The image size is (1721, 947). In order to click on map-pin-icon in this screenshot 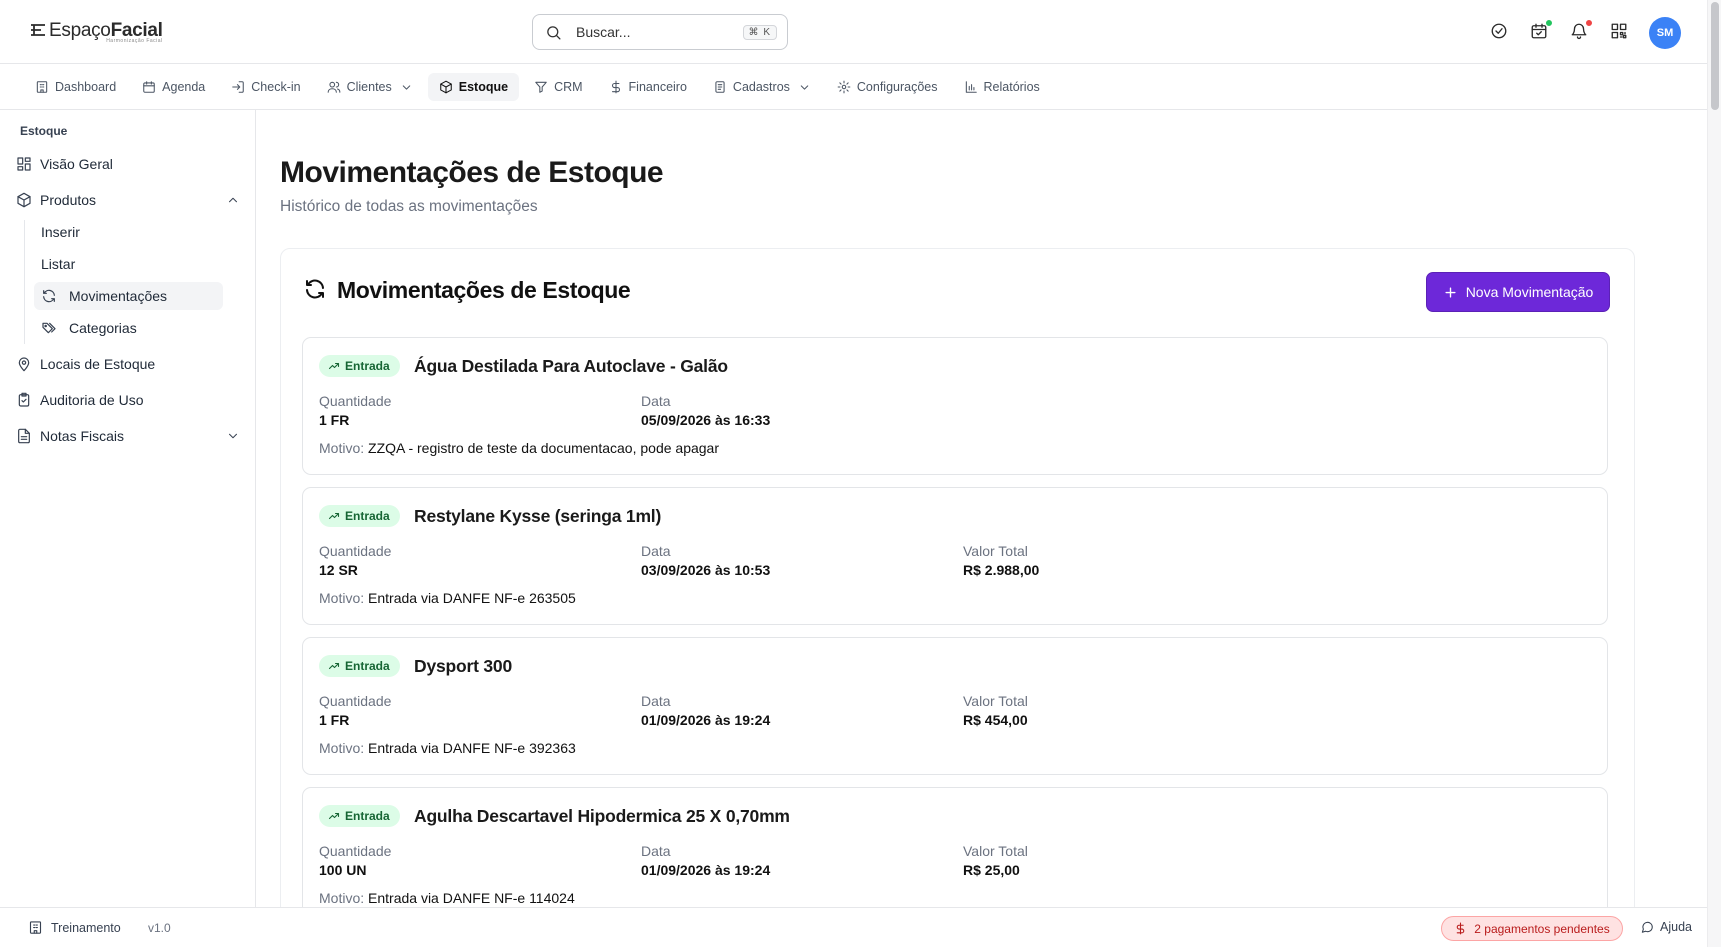, I will do `click(24, 364)`.